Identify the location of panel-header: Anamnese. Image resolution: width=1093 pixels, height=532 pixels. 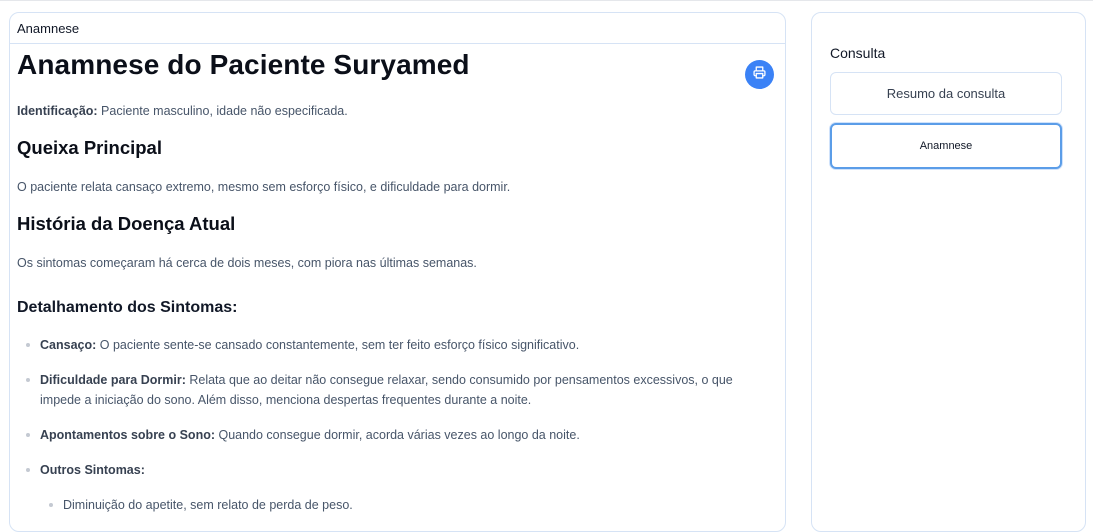
(397, 28).